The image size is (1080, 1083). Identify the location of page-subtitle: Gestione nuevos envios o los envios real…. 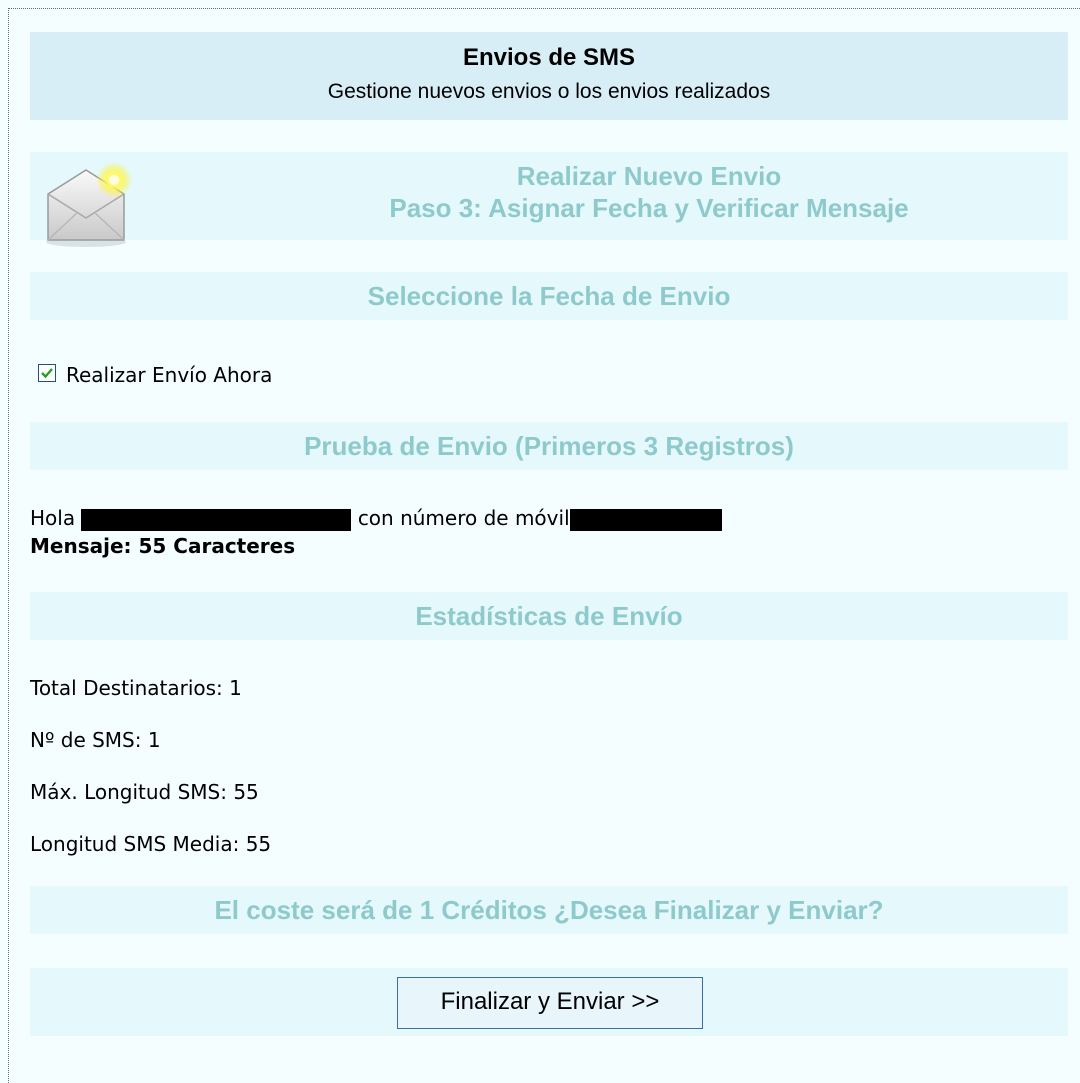
(549, 91).